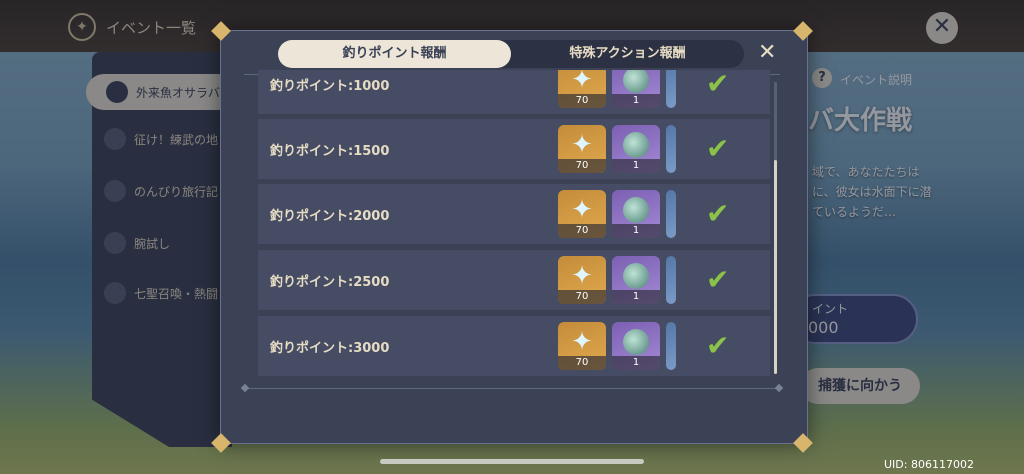  What do you see at coordinates (775, 267) in the screenshot?
I see `scrollbar-thumb` at bounding box center [775, 267].